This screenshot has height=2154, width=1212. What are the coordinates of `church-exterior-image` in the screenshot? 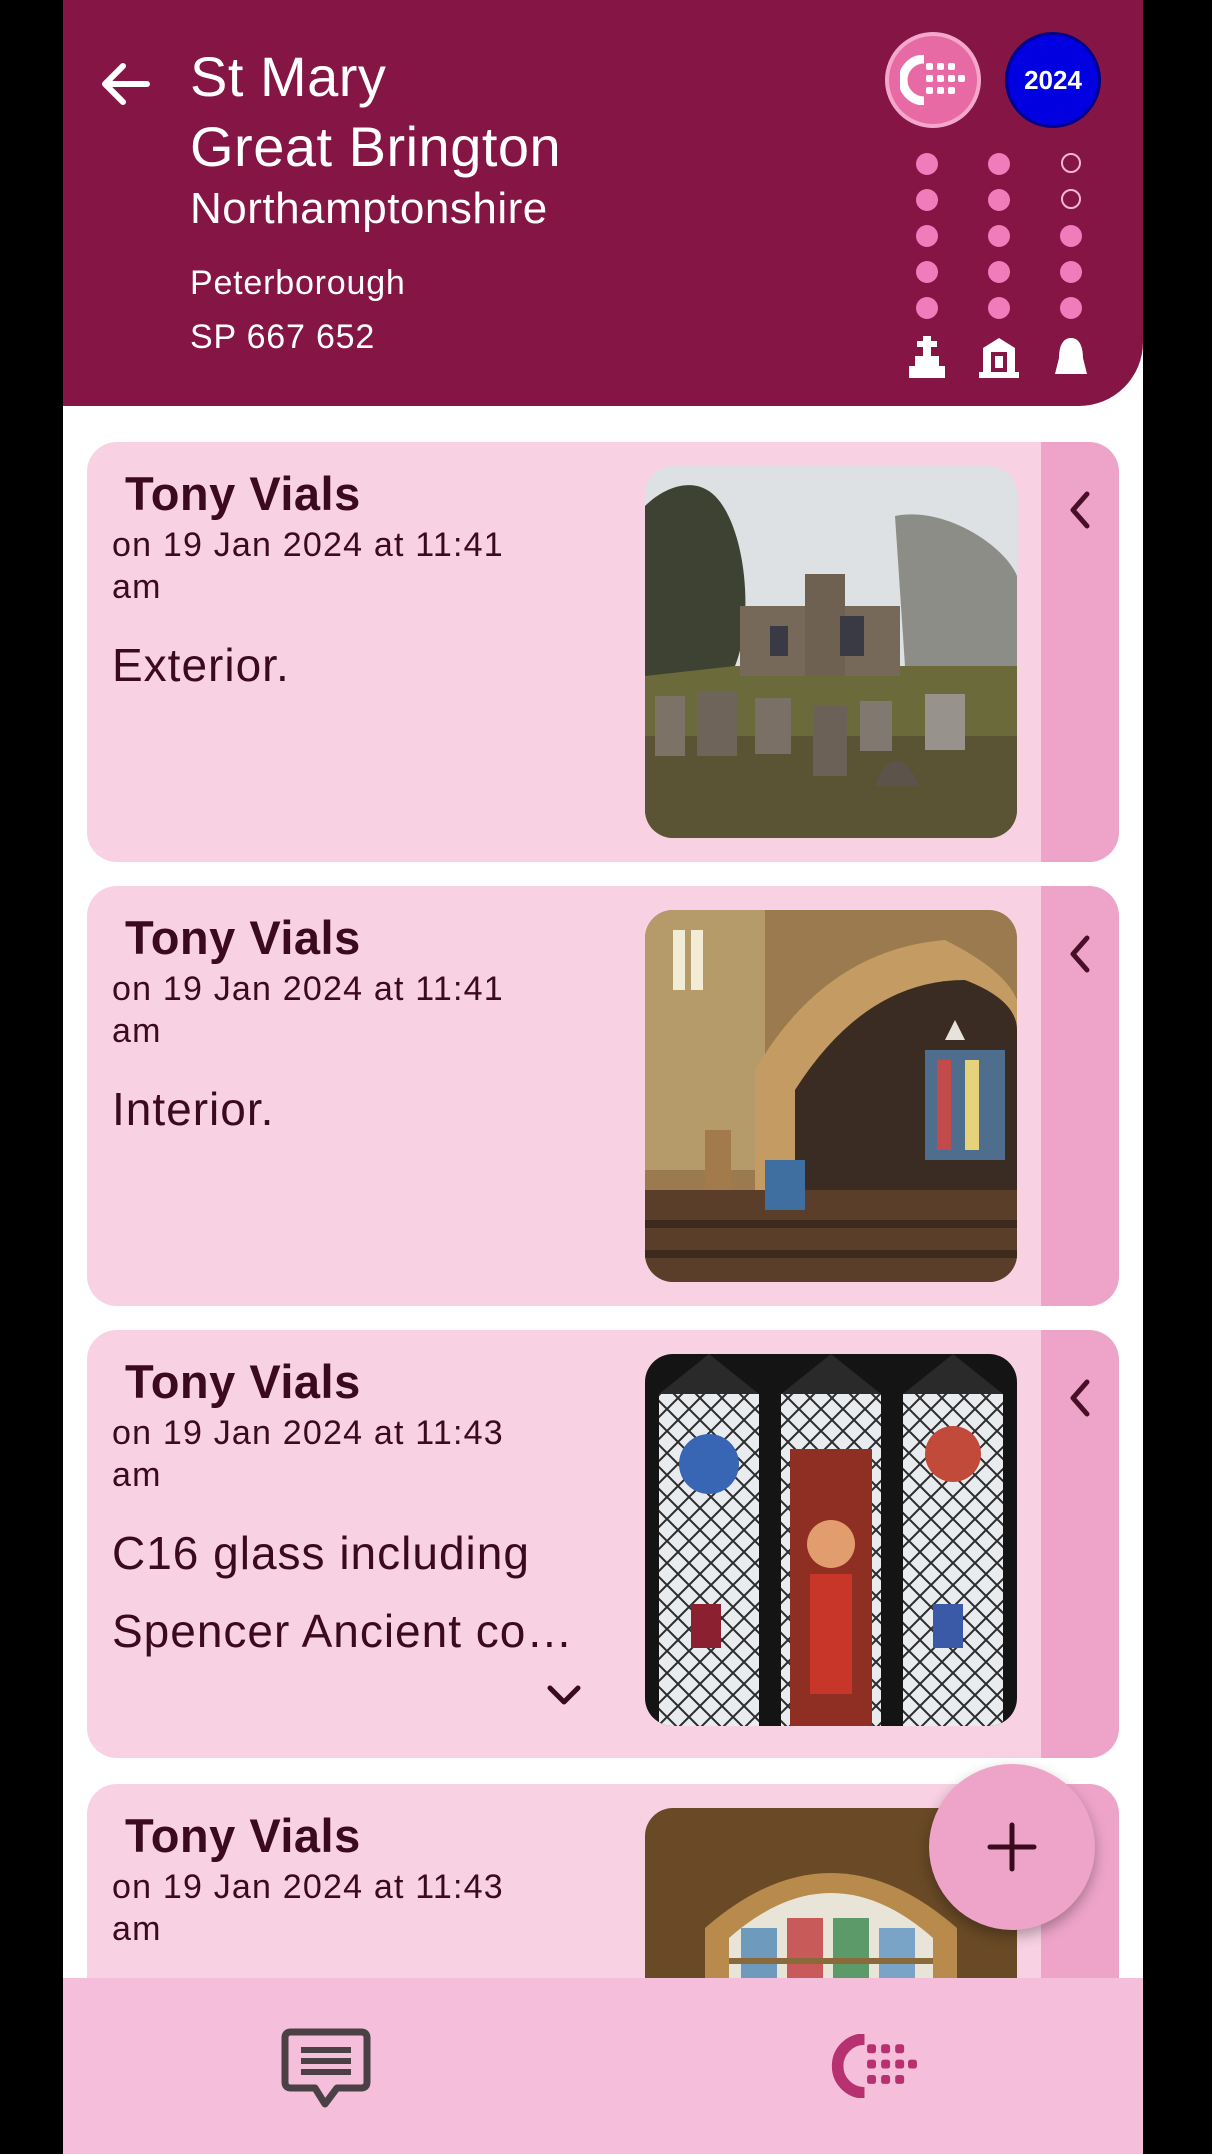 It's located at (831, 652).